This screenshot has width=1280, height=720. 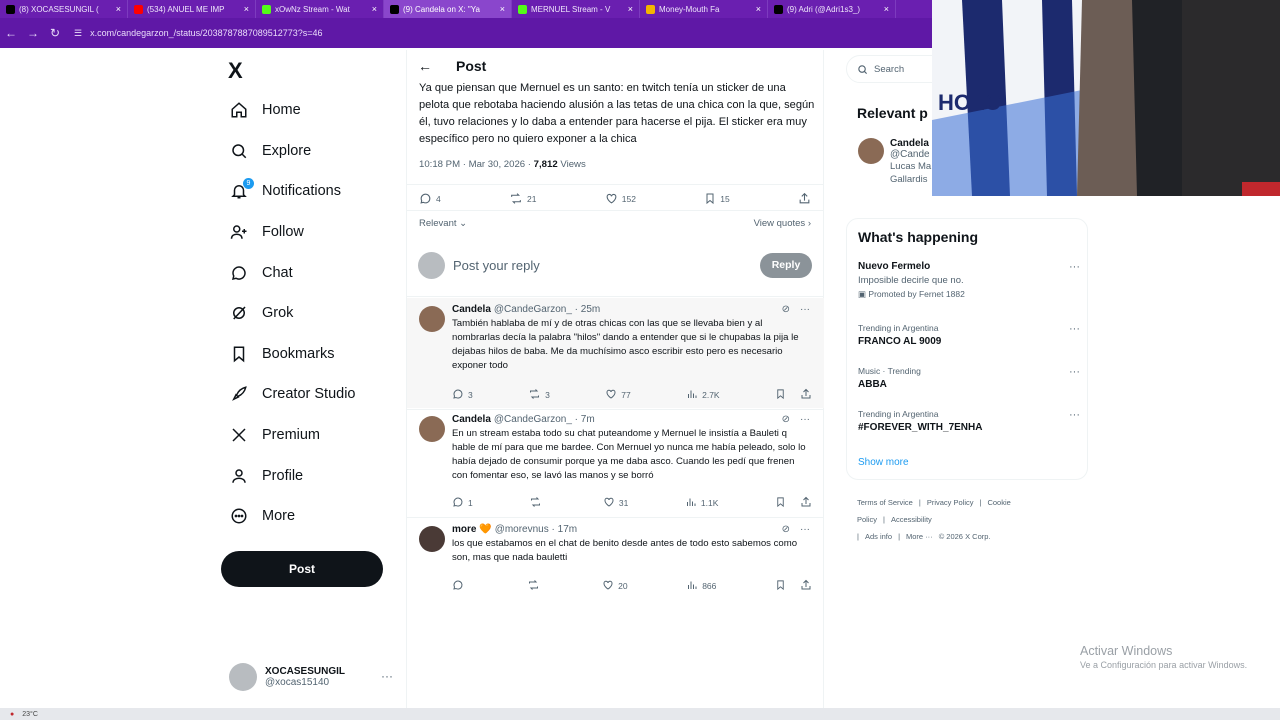 I want to click on browser-tab: (534) ANUEL ME IMP ×, so click(x=192, y=9).